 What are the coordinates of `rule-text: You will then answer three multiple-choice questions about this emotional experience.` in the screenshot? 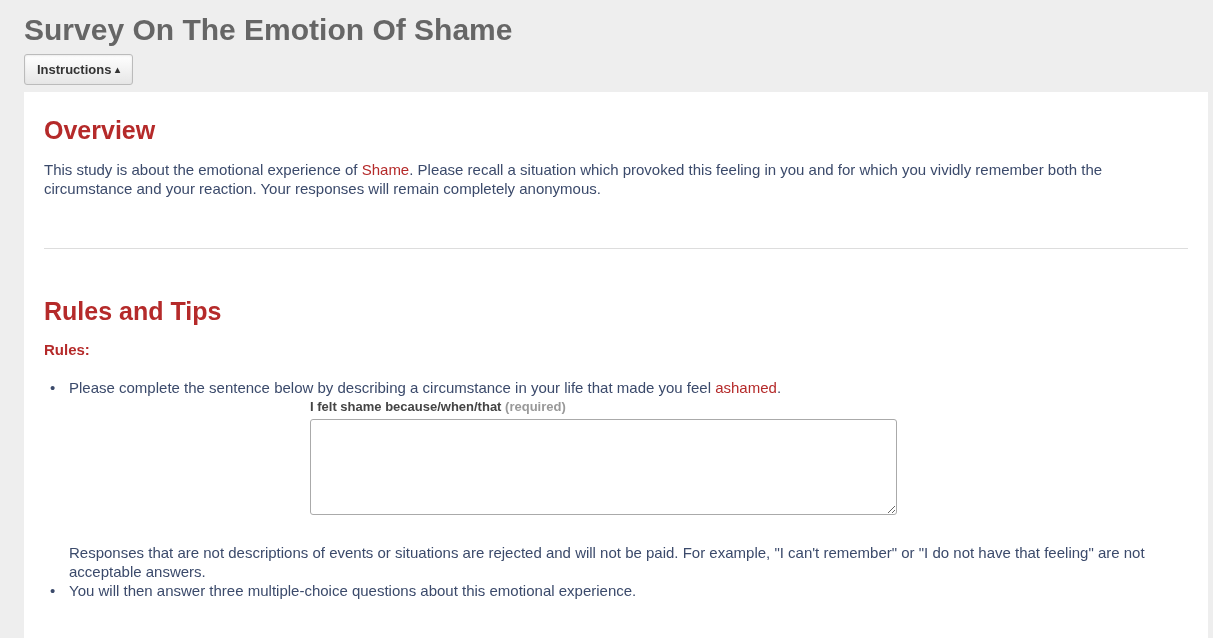 It's located at (353, 590).